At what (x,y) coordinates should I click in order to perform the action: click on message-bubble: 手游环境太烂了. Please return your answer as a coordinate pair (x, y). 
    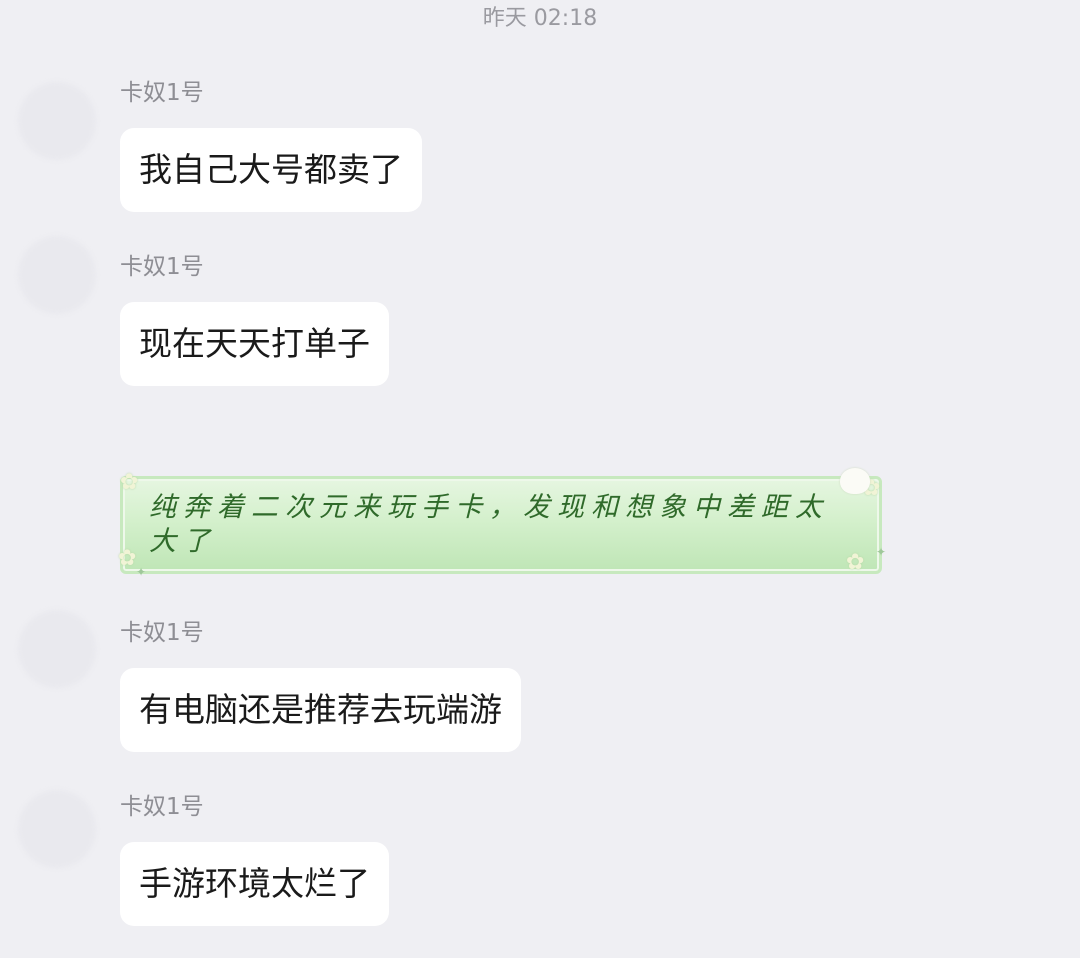
    Looking at the image, I should click on (254, 884).